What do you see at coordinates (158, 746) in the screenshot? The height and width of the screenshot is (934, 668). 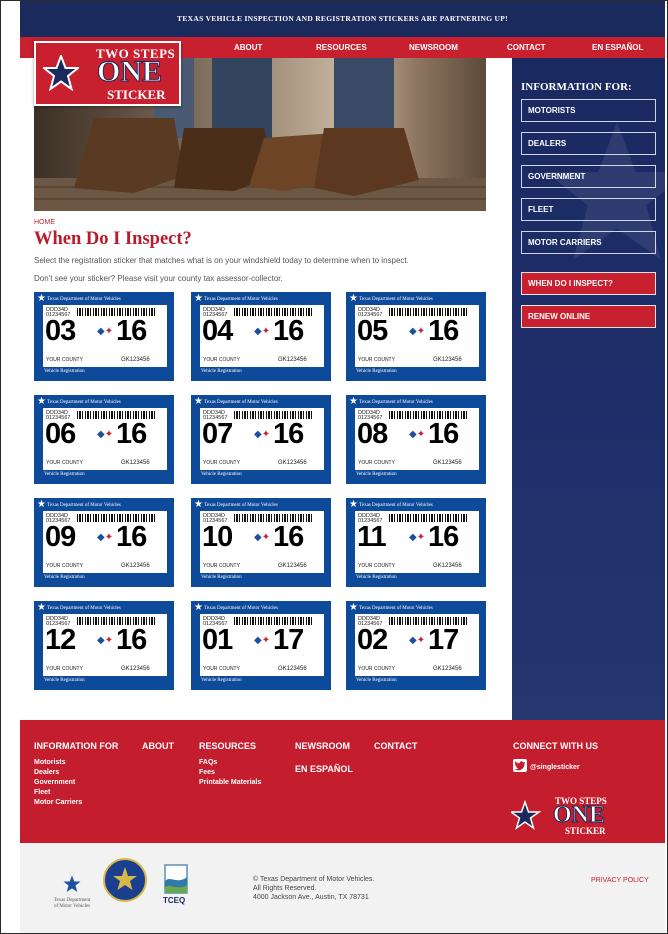 I see `footer-about: ABOUT` at bounding box center [158, 746].